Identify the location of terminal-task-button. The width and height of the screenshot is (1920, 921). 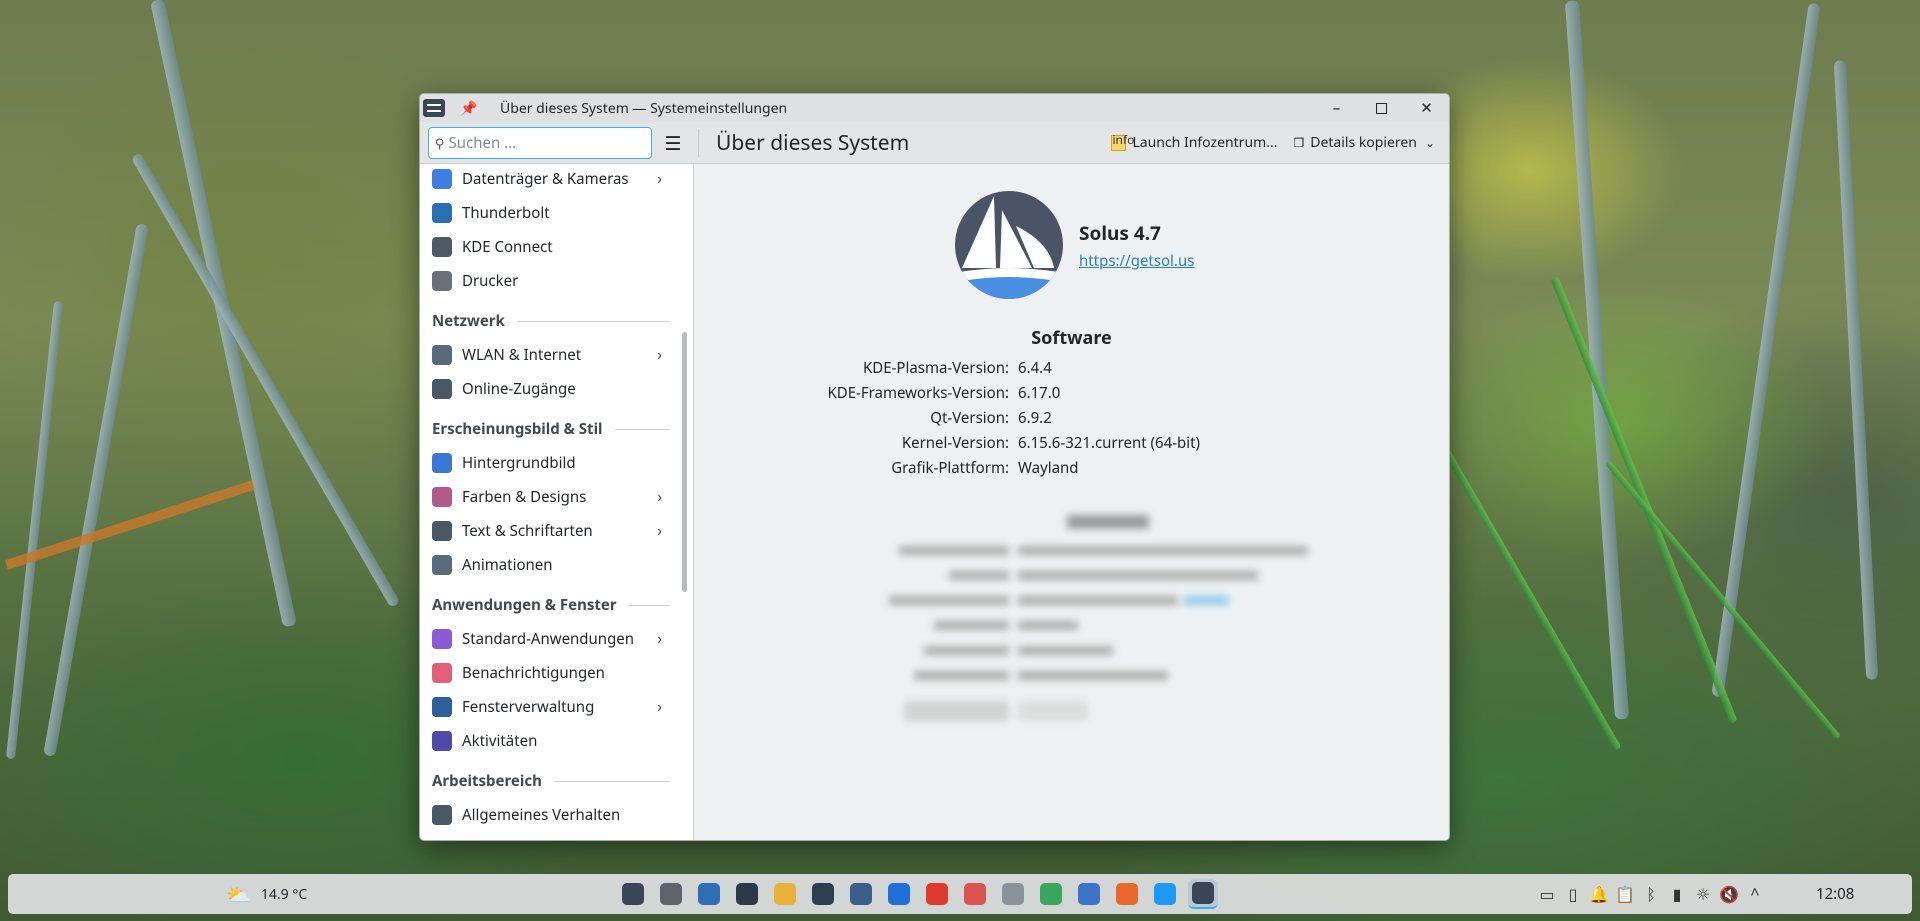
(747, 894).